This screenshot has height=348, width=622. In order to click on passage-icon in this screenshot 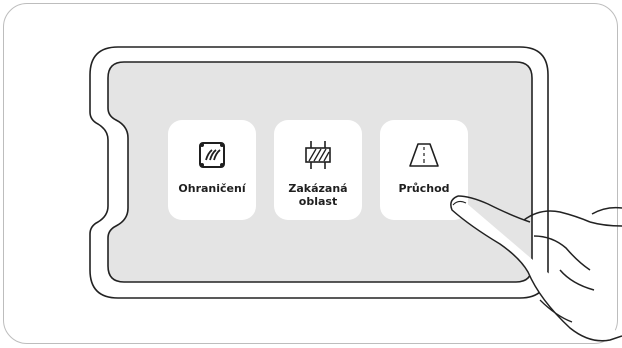, I will do `click(424, 155)`.